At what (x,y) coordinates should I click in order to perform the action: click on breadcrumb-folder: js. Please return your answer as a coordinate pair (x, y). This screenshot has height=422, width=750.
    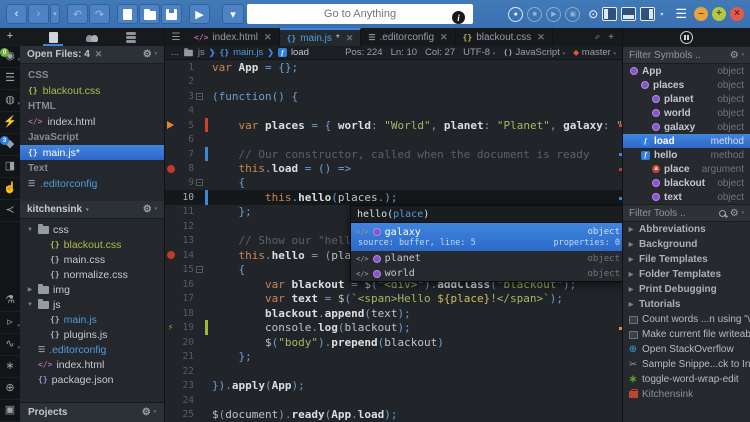
    Looking at the image, I should click on (201, 52).